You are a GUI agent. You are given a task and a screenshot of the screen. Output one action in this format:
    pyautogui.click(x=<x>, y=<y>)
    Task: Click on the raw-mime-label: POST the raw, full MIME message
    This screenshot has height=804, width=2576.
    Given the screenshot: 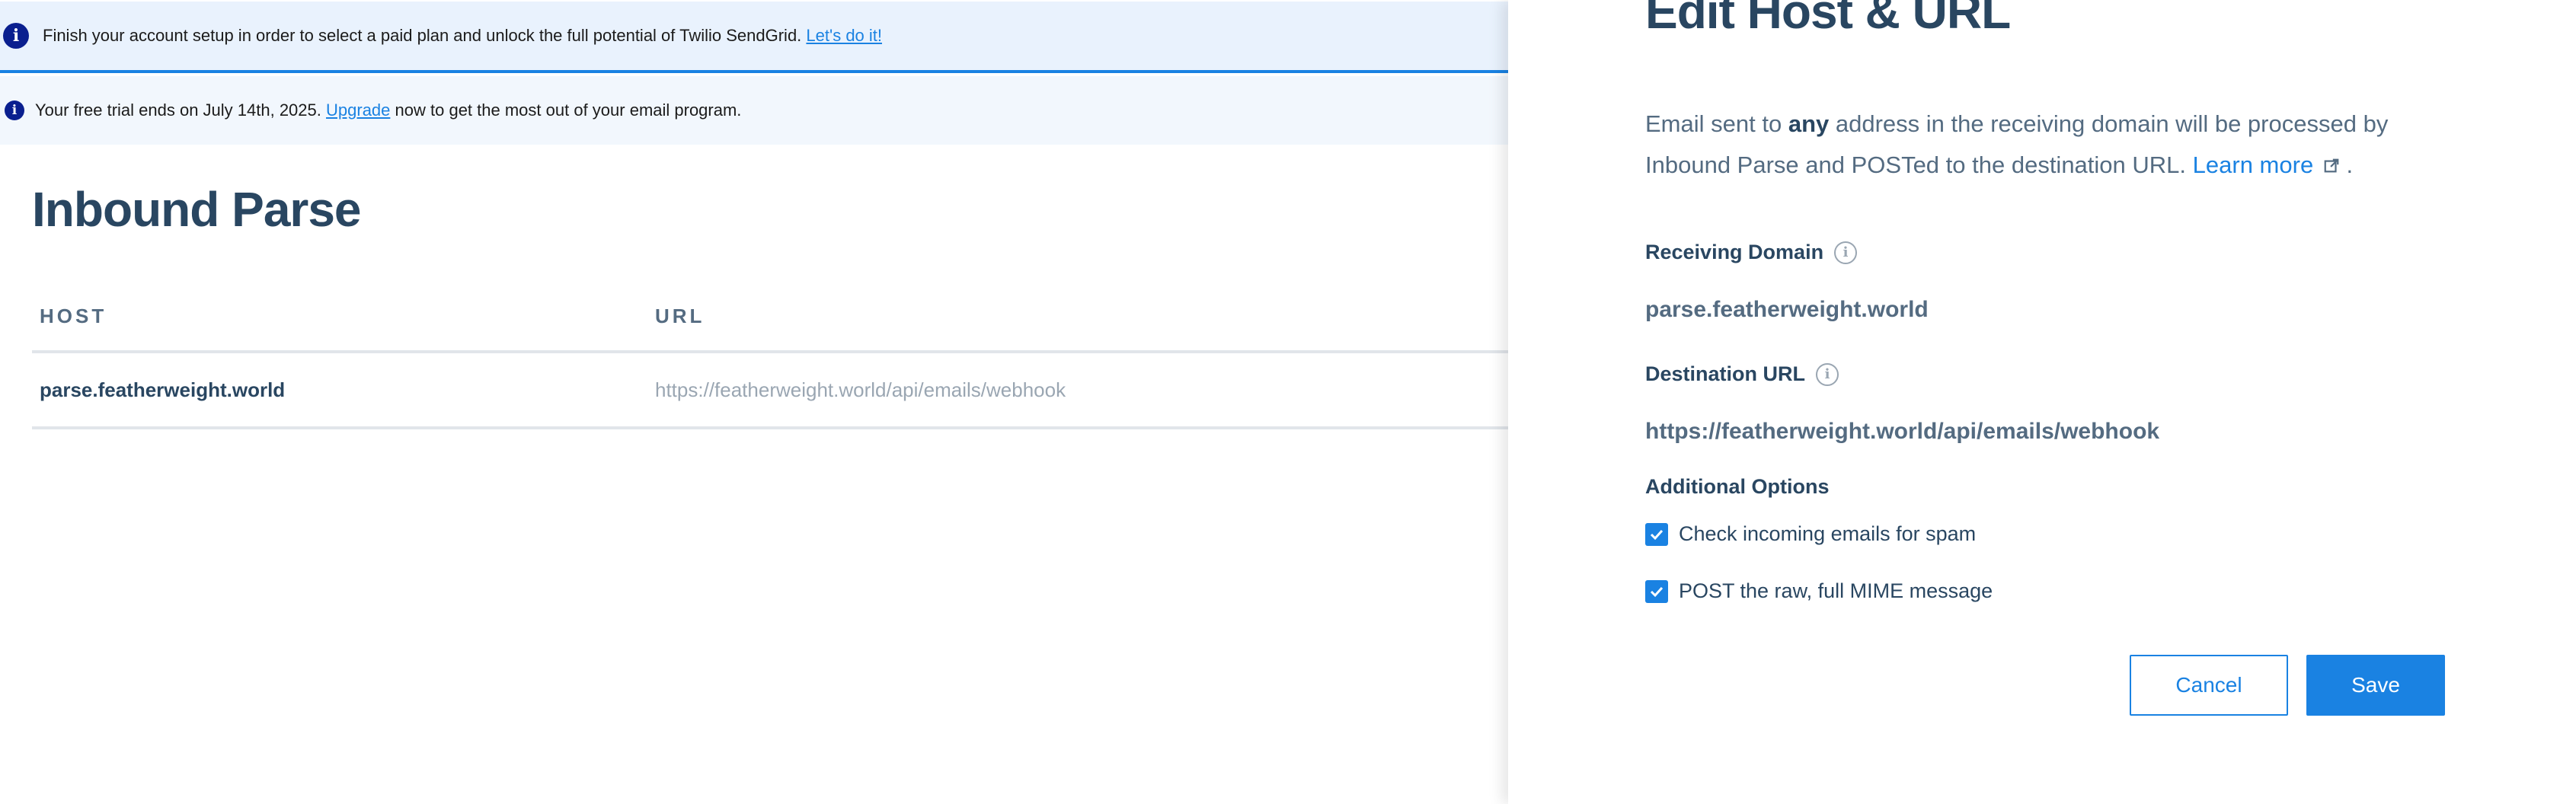 What is the action you would take?
    pyautogui.click(x=1836, y=590)
    